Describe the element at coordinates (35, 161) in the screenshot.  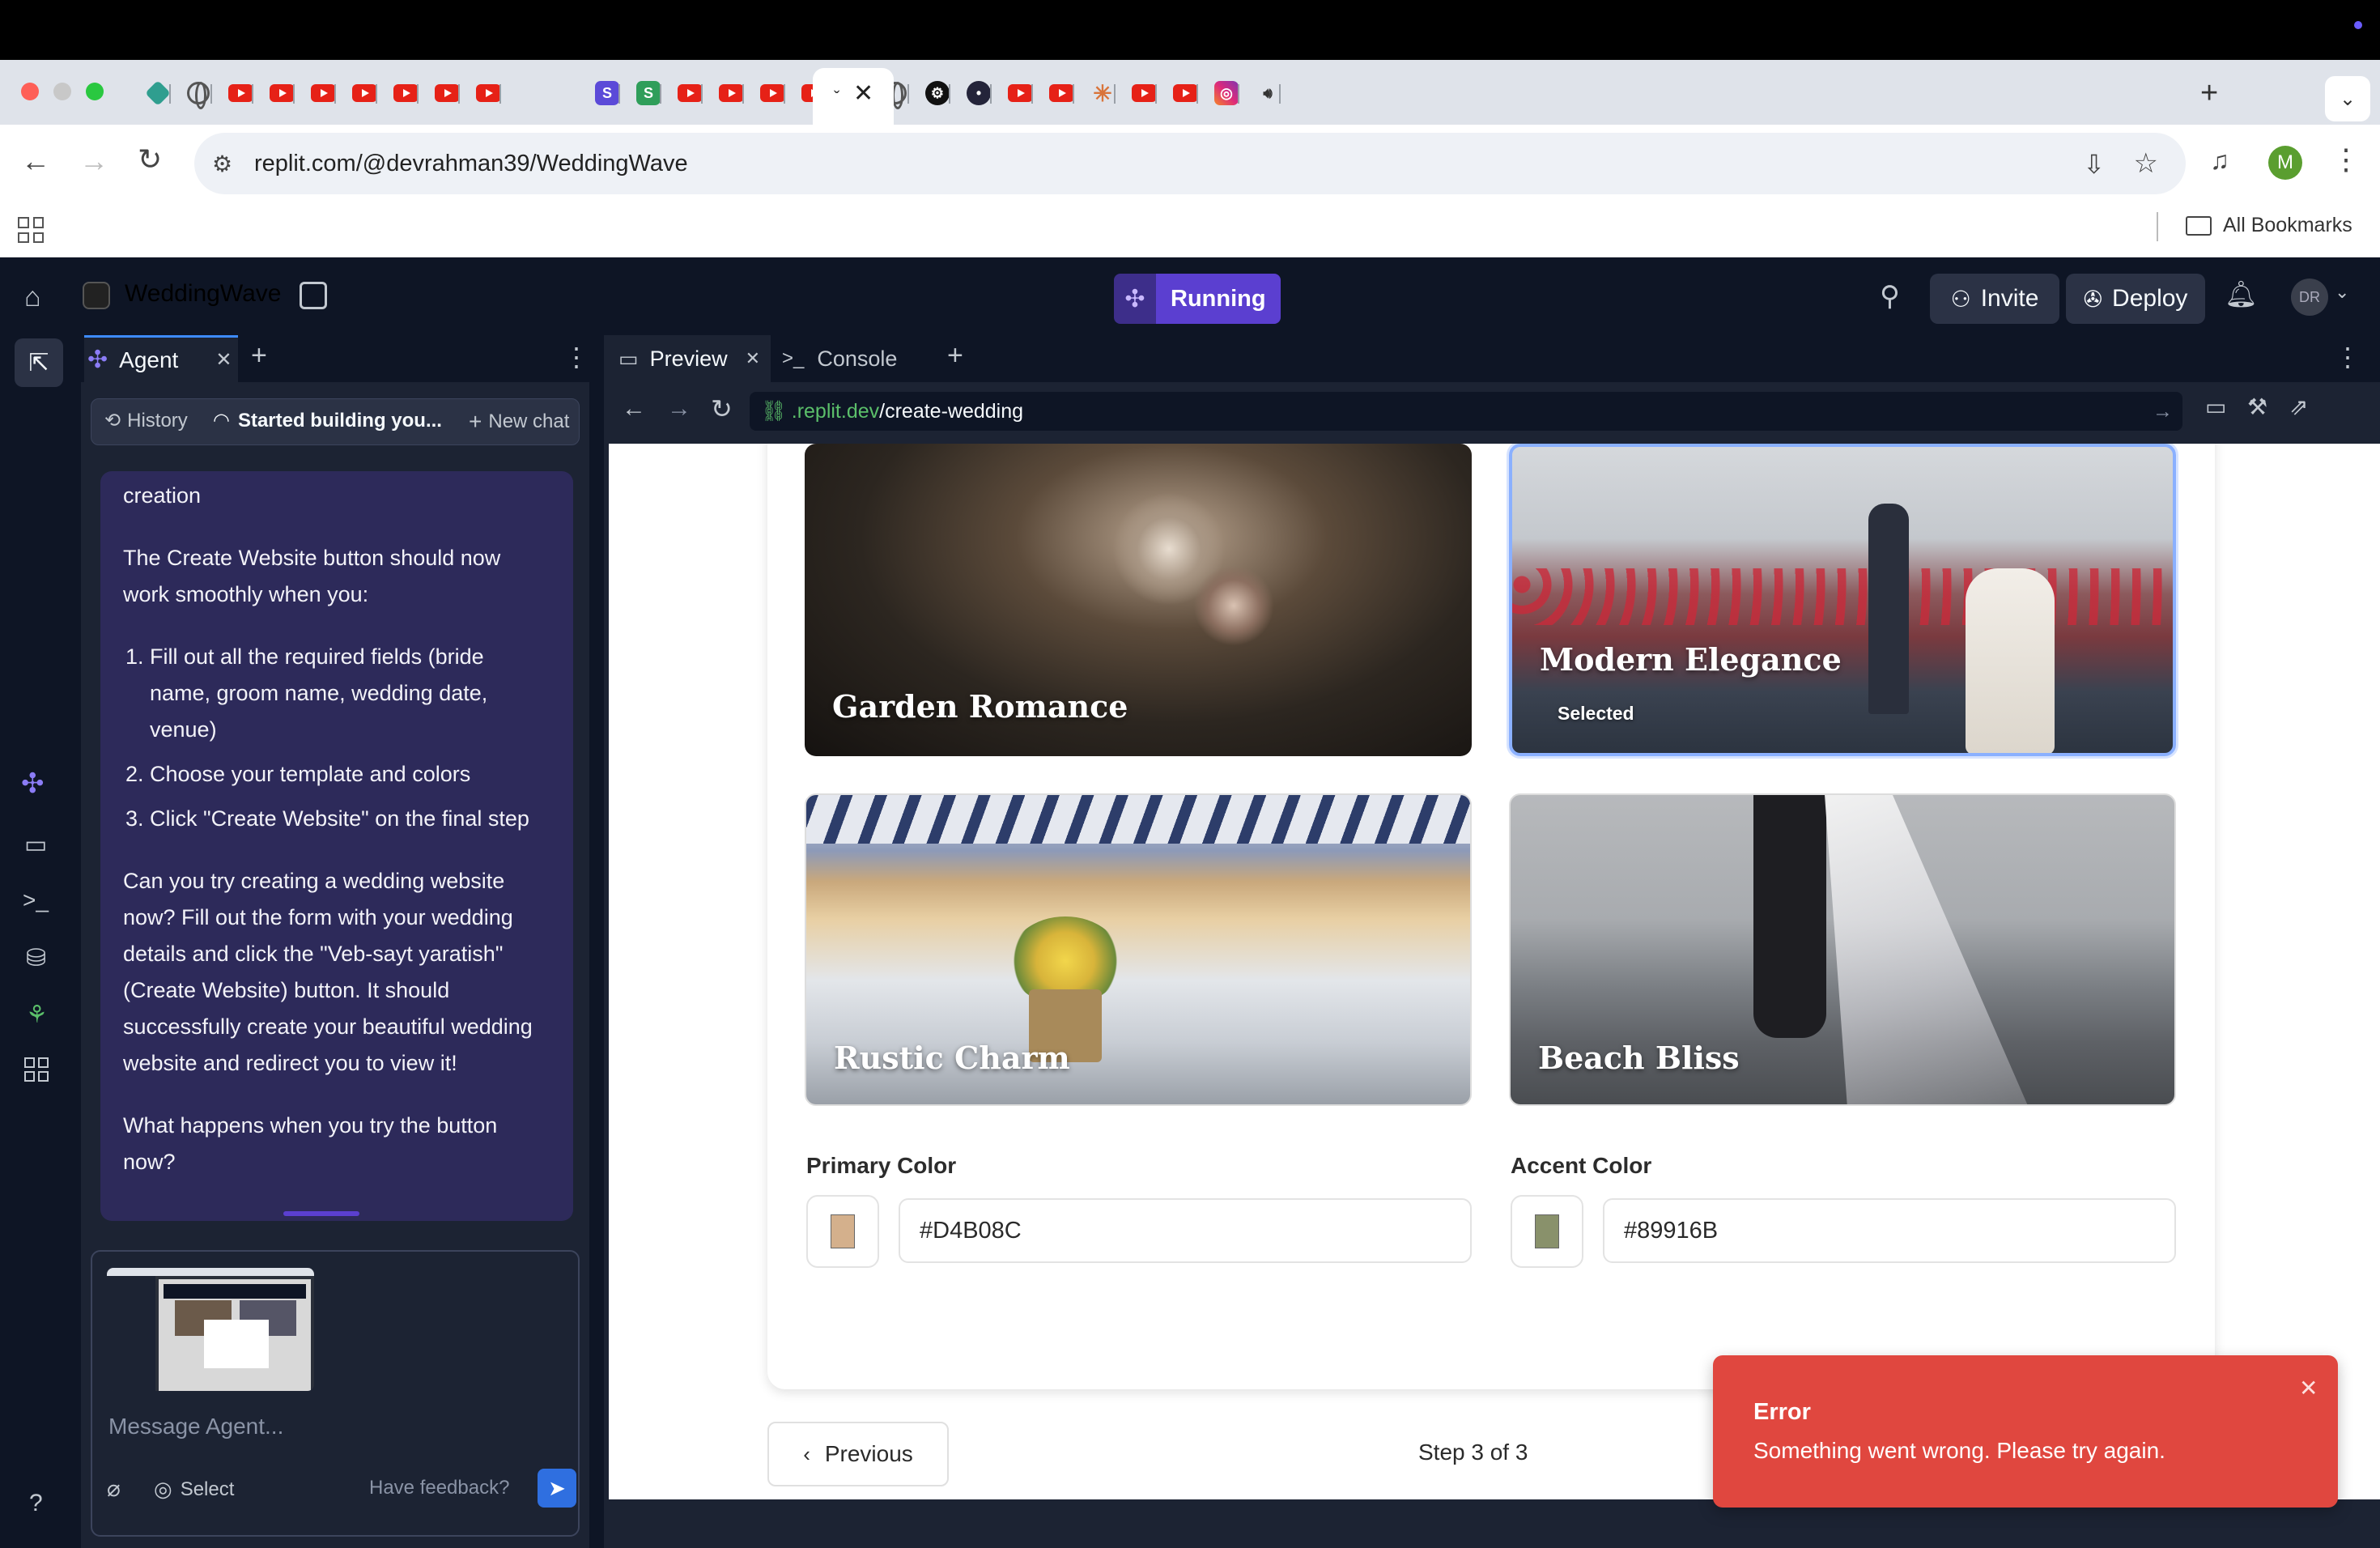
I see `back-icon: ←` at that location.